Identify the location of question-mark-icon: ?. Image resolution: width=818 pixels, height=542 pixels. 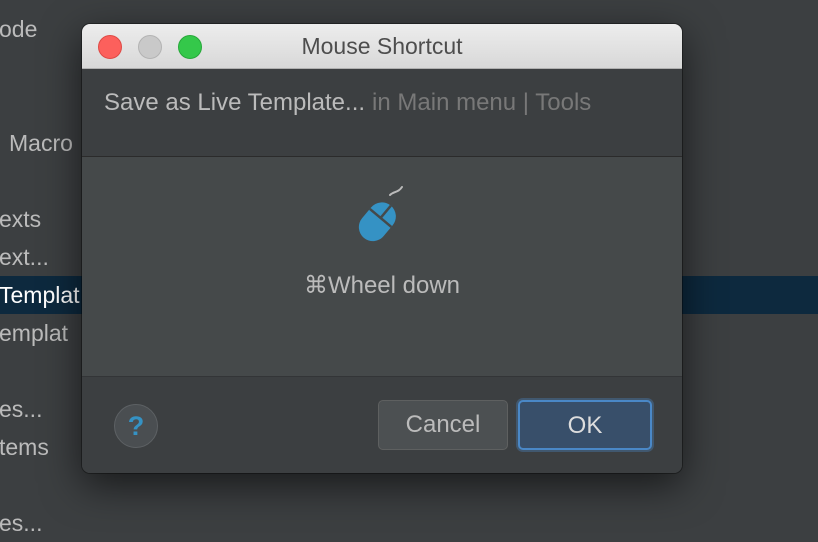
(136, 426).